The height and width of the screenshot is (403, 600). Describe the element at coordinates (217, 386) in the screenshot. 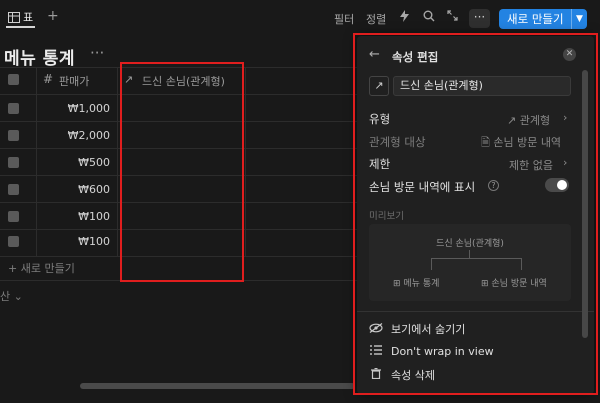

I see `horizontal-scrollbar` at that location.